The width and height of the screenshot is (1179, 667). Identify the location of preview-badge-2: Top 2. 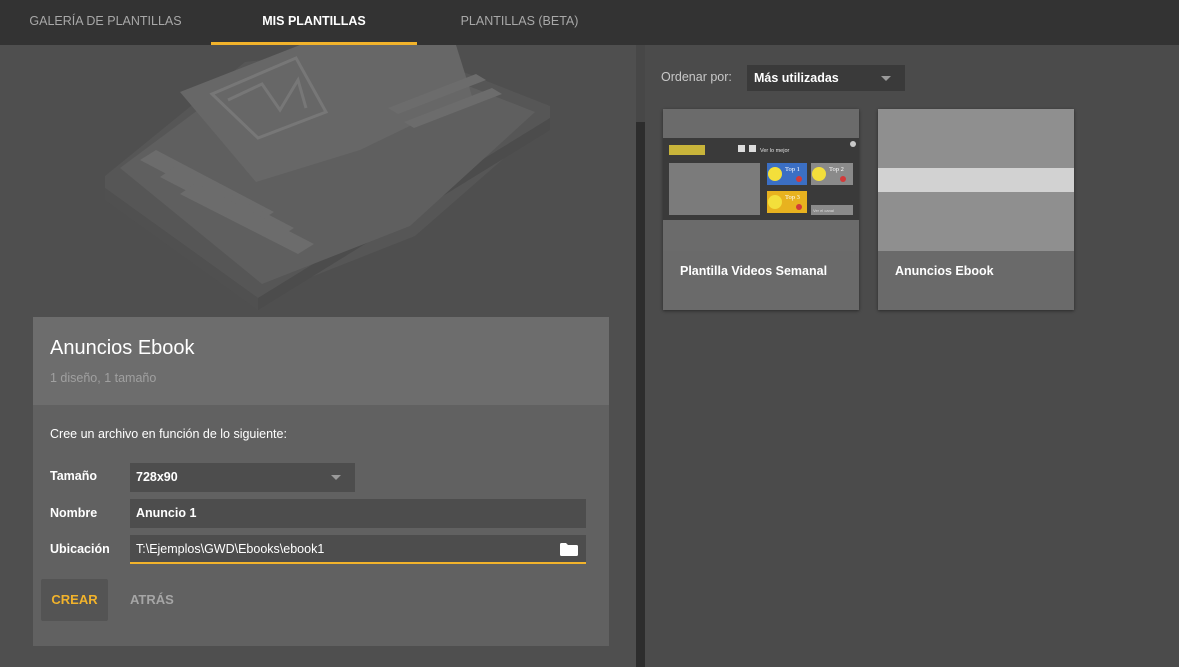
(836, 169).